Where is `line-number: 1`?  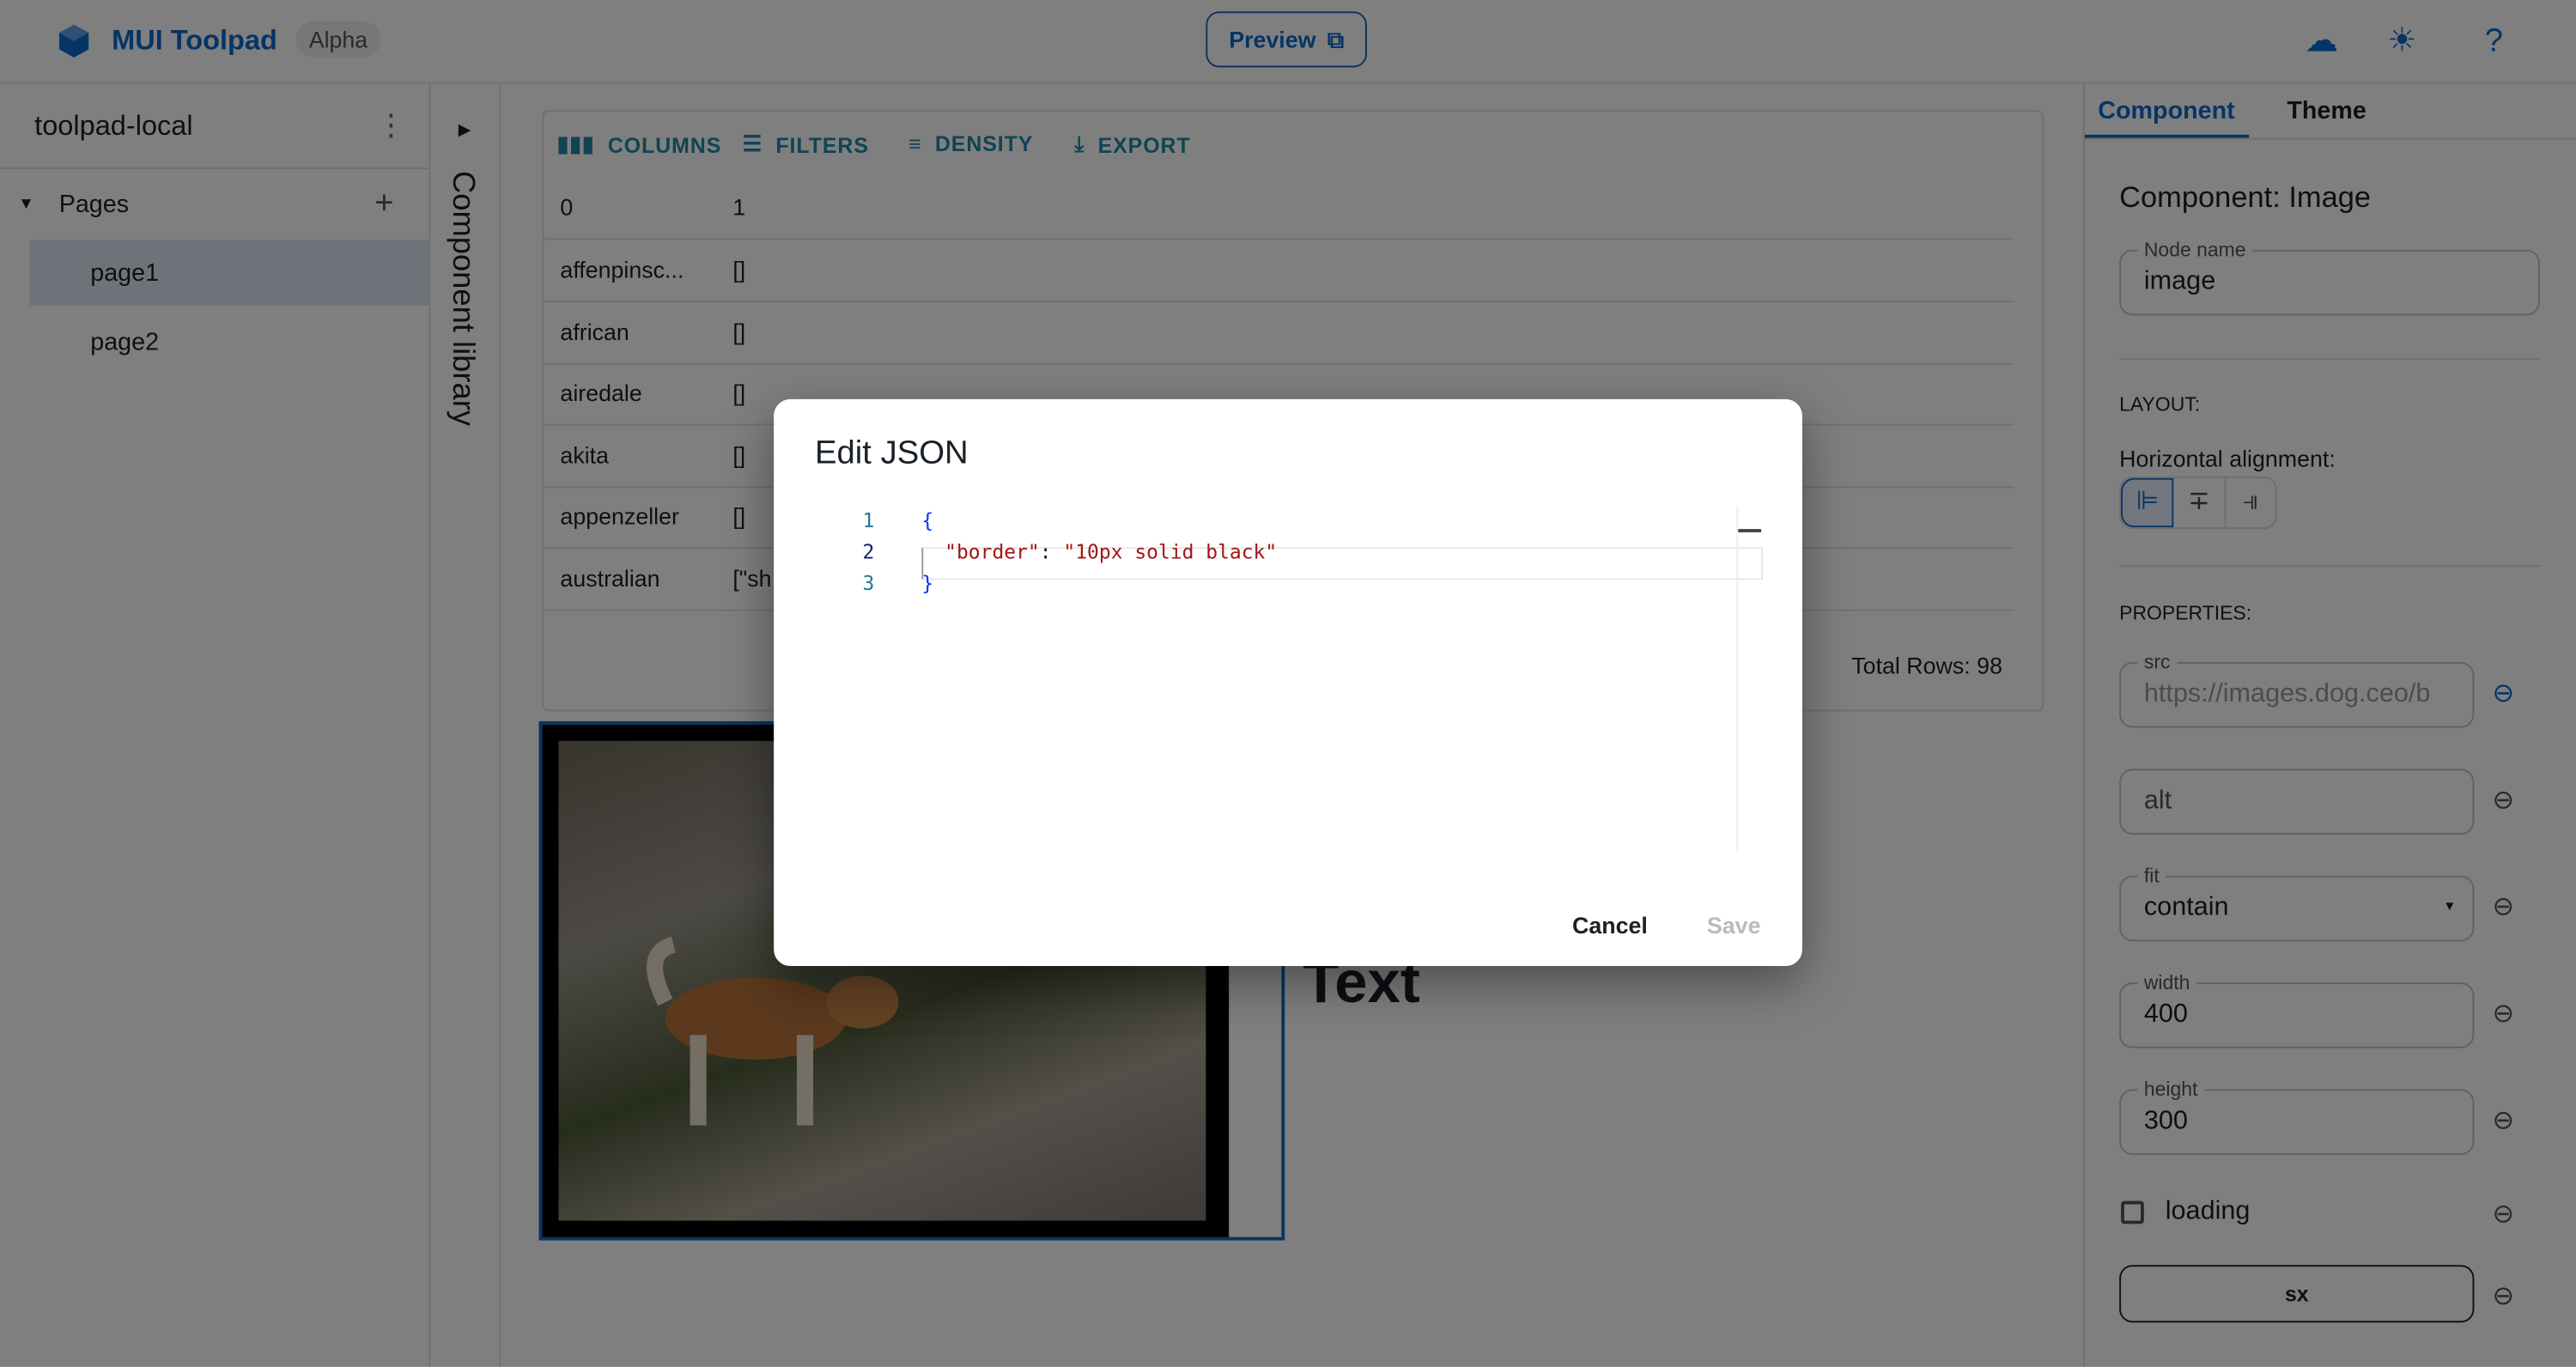 line-number: 1 is located at coordinates (868, 520).